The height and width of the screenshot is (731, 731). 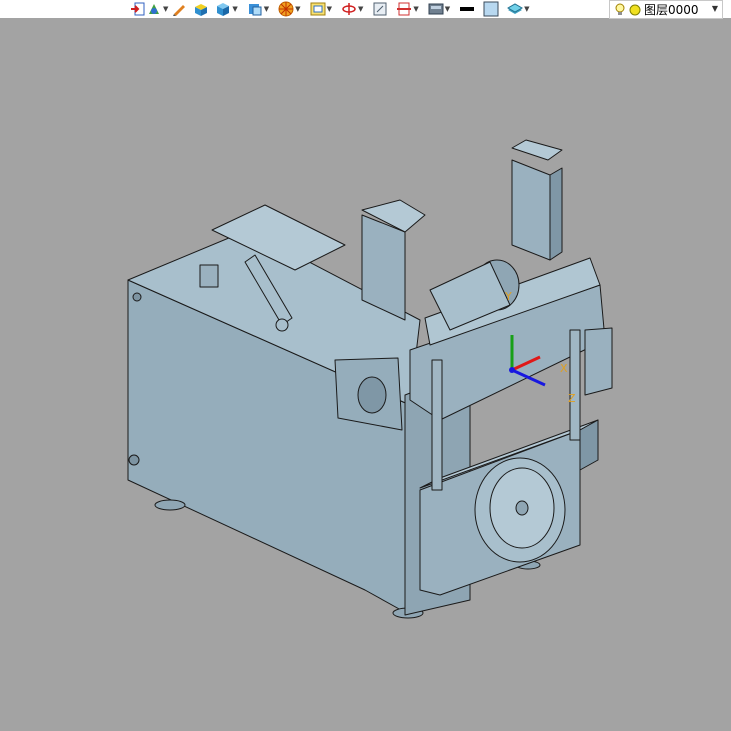 I want to click on face-color-tool, so click(x=491, y=9).